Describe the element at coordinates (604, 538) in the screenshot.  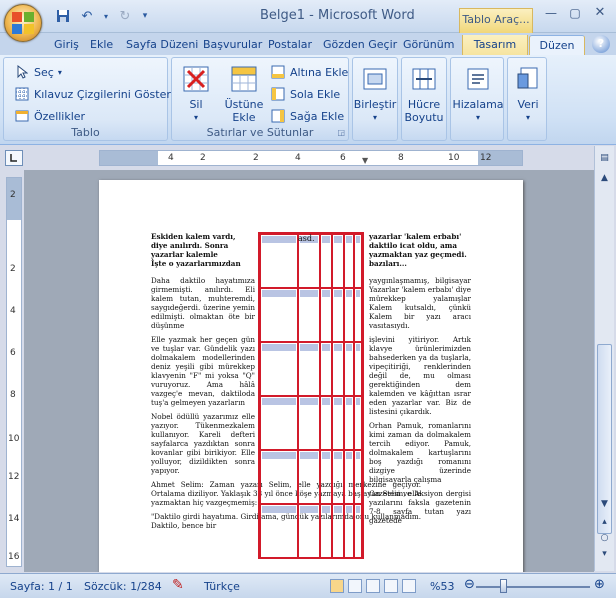
I see `browse-object-icon: ○` at that location.